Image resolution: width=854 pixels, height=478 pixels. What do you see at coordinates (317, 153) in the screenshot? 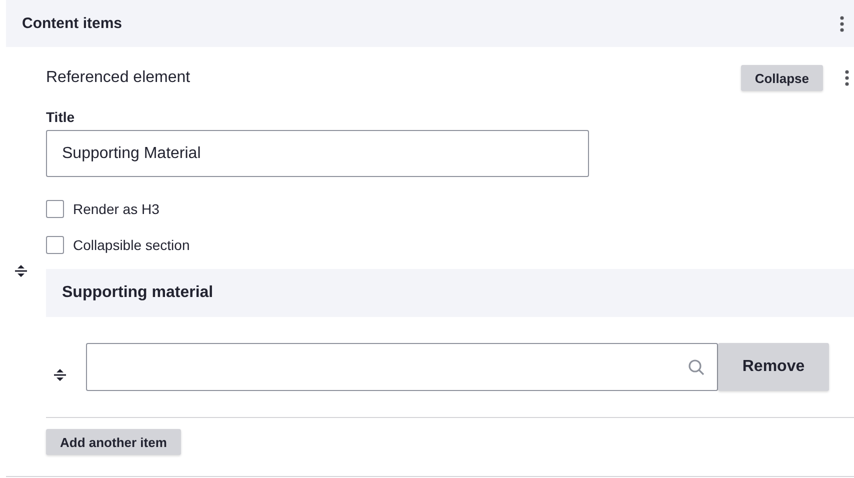
I see `title-input-field: Supporting Material` at bounding box center [317, 153].